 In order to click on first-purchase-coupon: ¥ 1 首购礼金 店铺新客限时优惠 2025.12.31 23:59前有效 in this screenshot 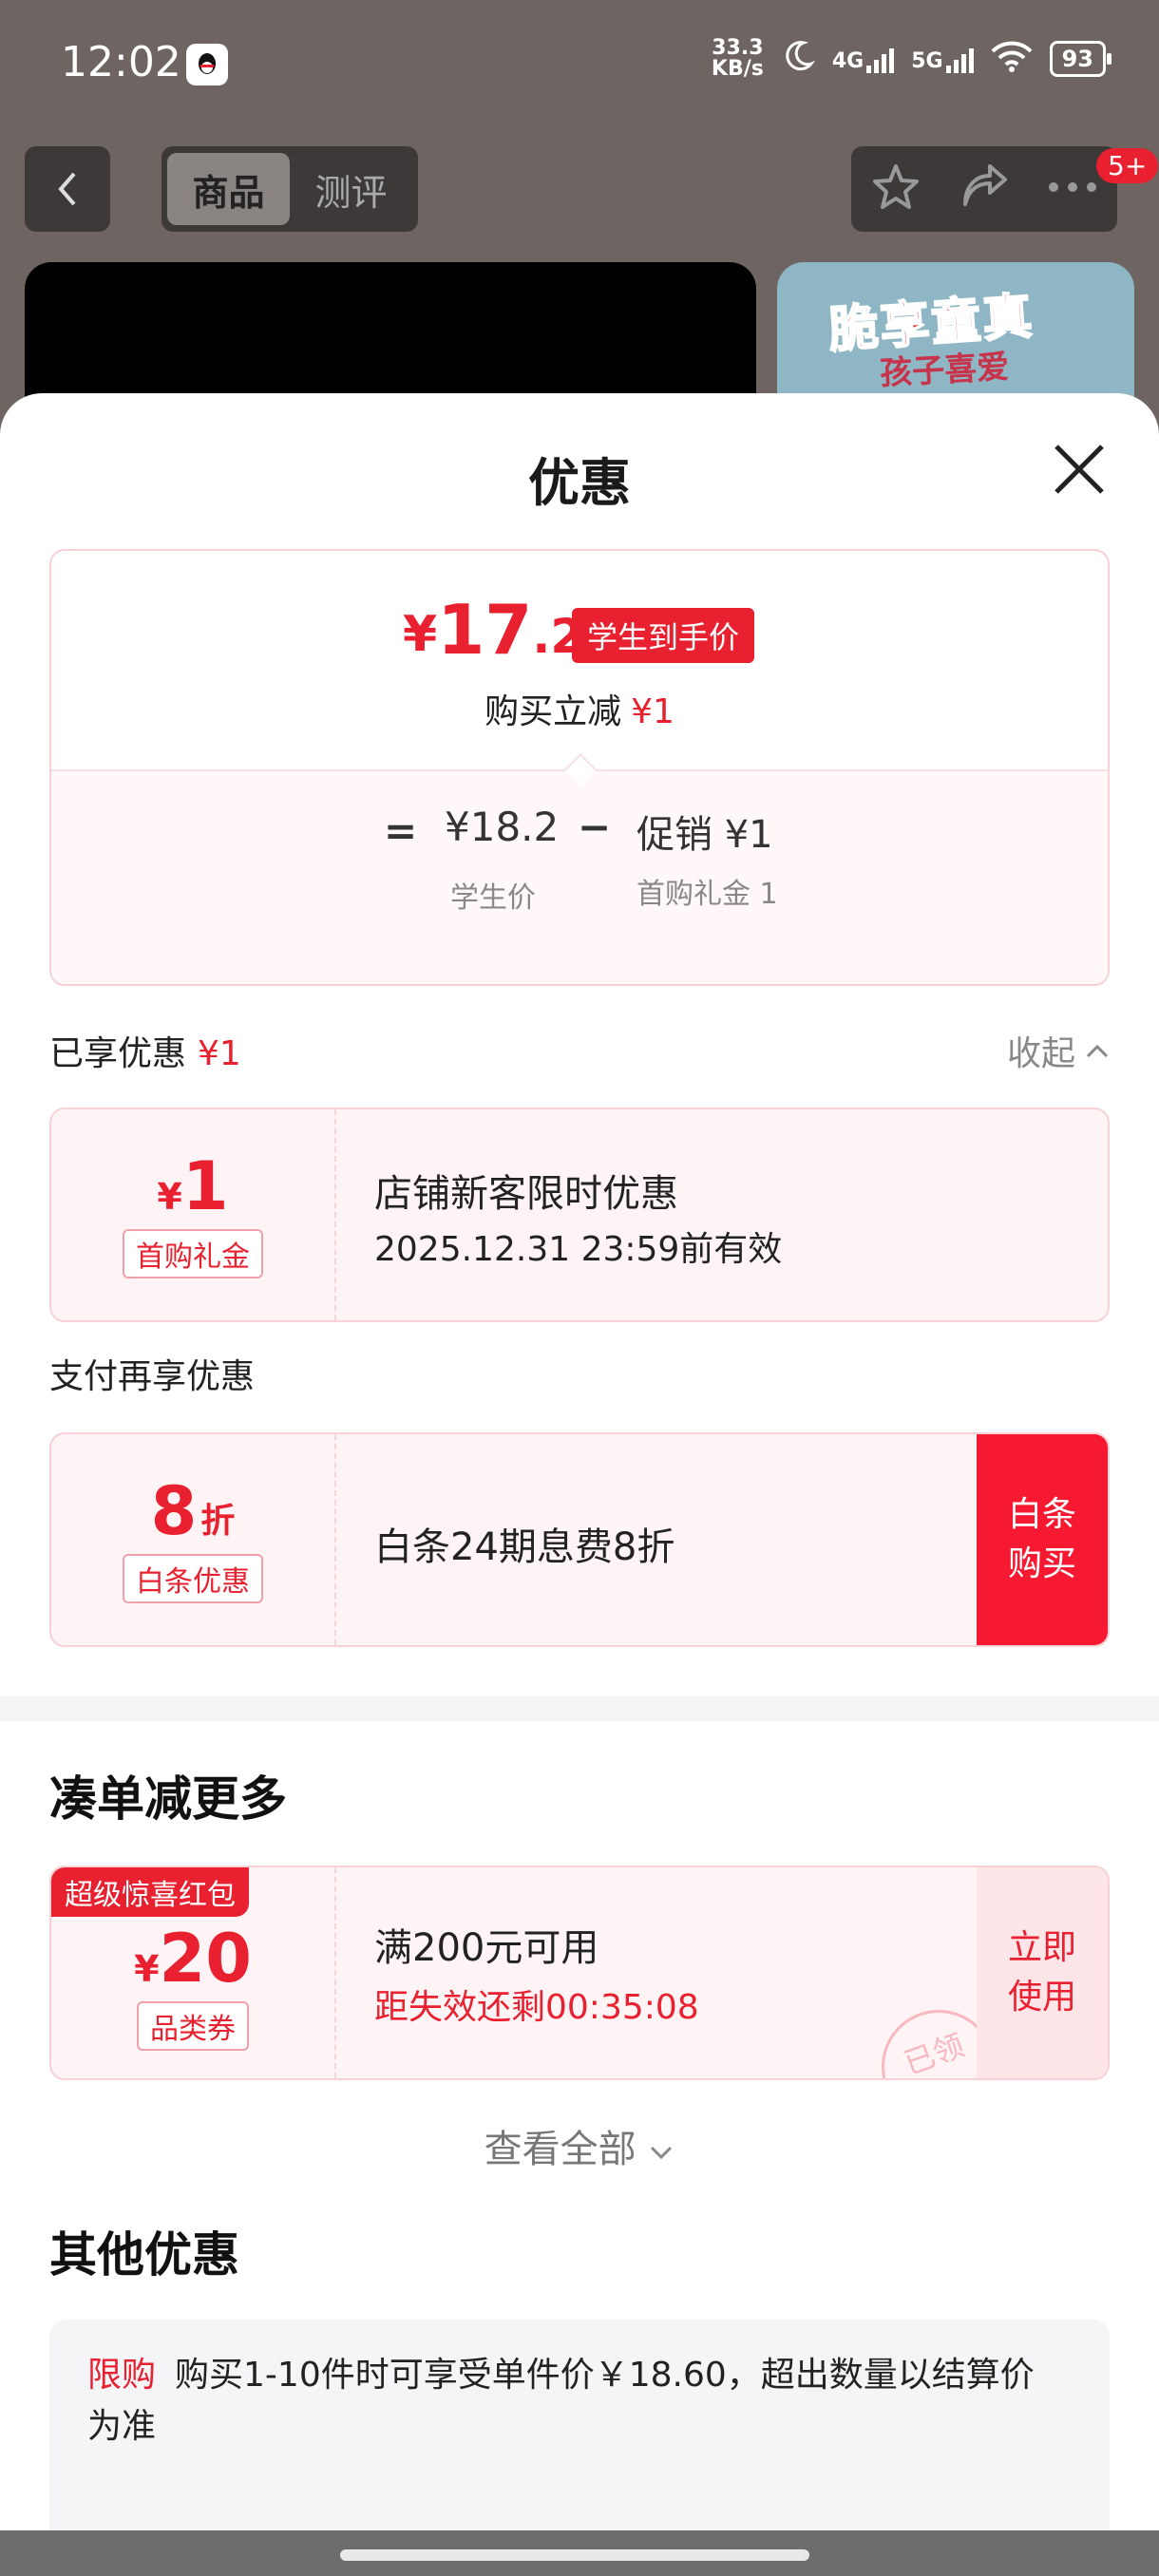, I will do `click(579, 1215)`.